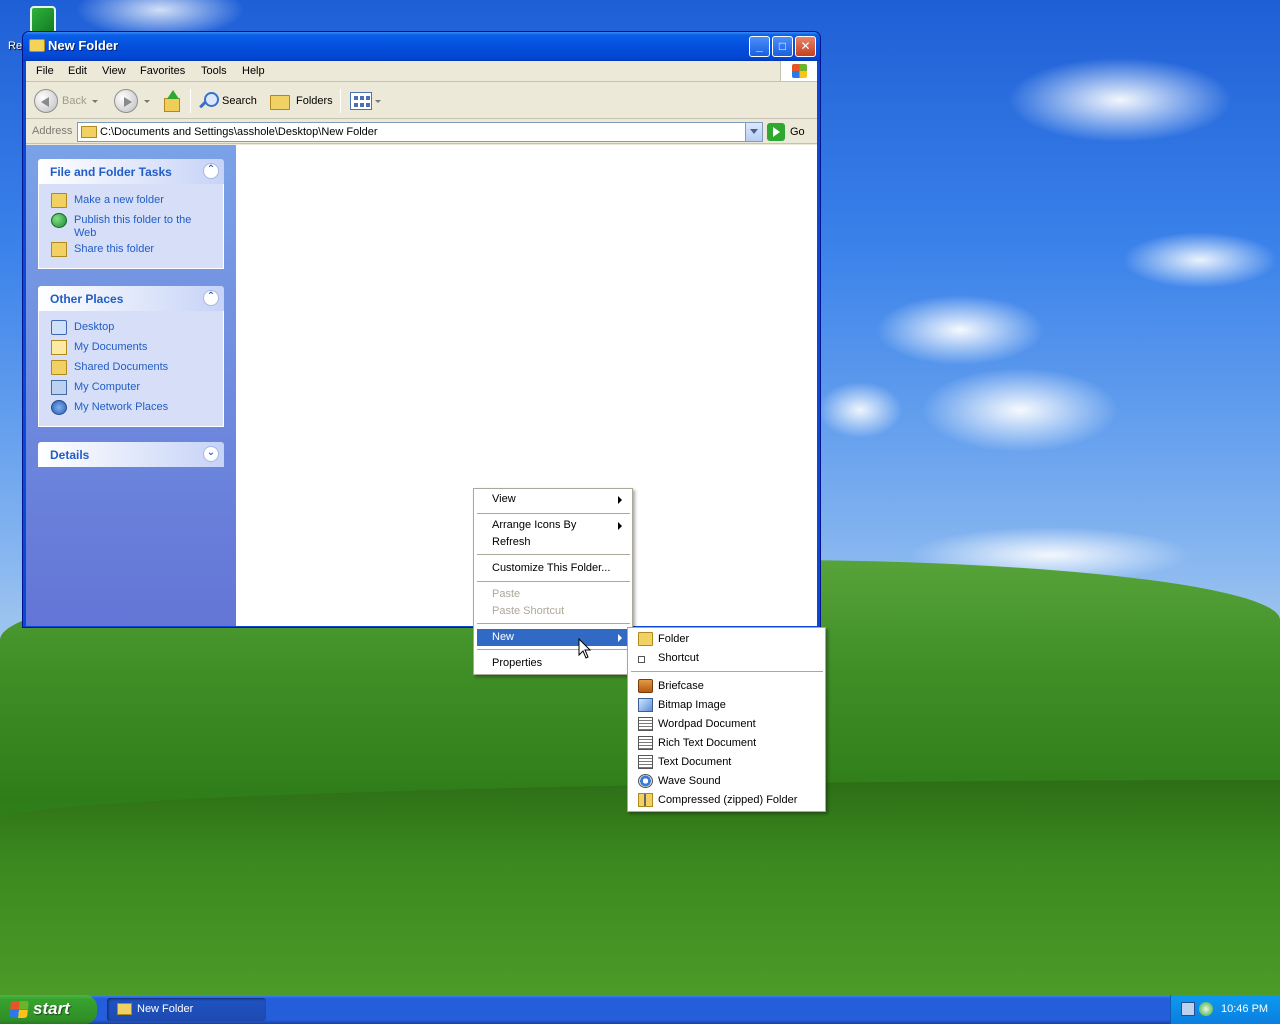 This screenshot has height=1024, width=1280. I want to click on start-button: start, so click(48, 1009).